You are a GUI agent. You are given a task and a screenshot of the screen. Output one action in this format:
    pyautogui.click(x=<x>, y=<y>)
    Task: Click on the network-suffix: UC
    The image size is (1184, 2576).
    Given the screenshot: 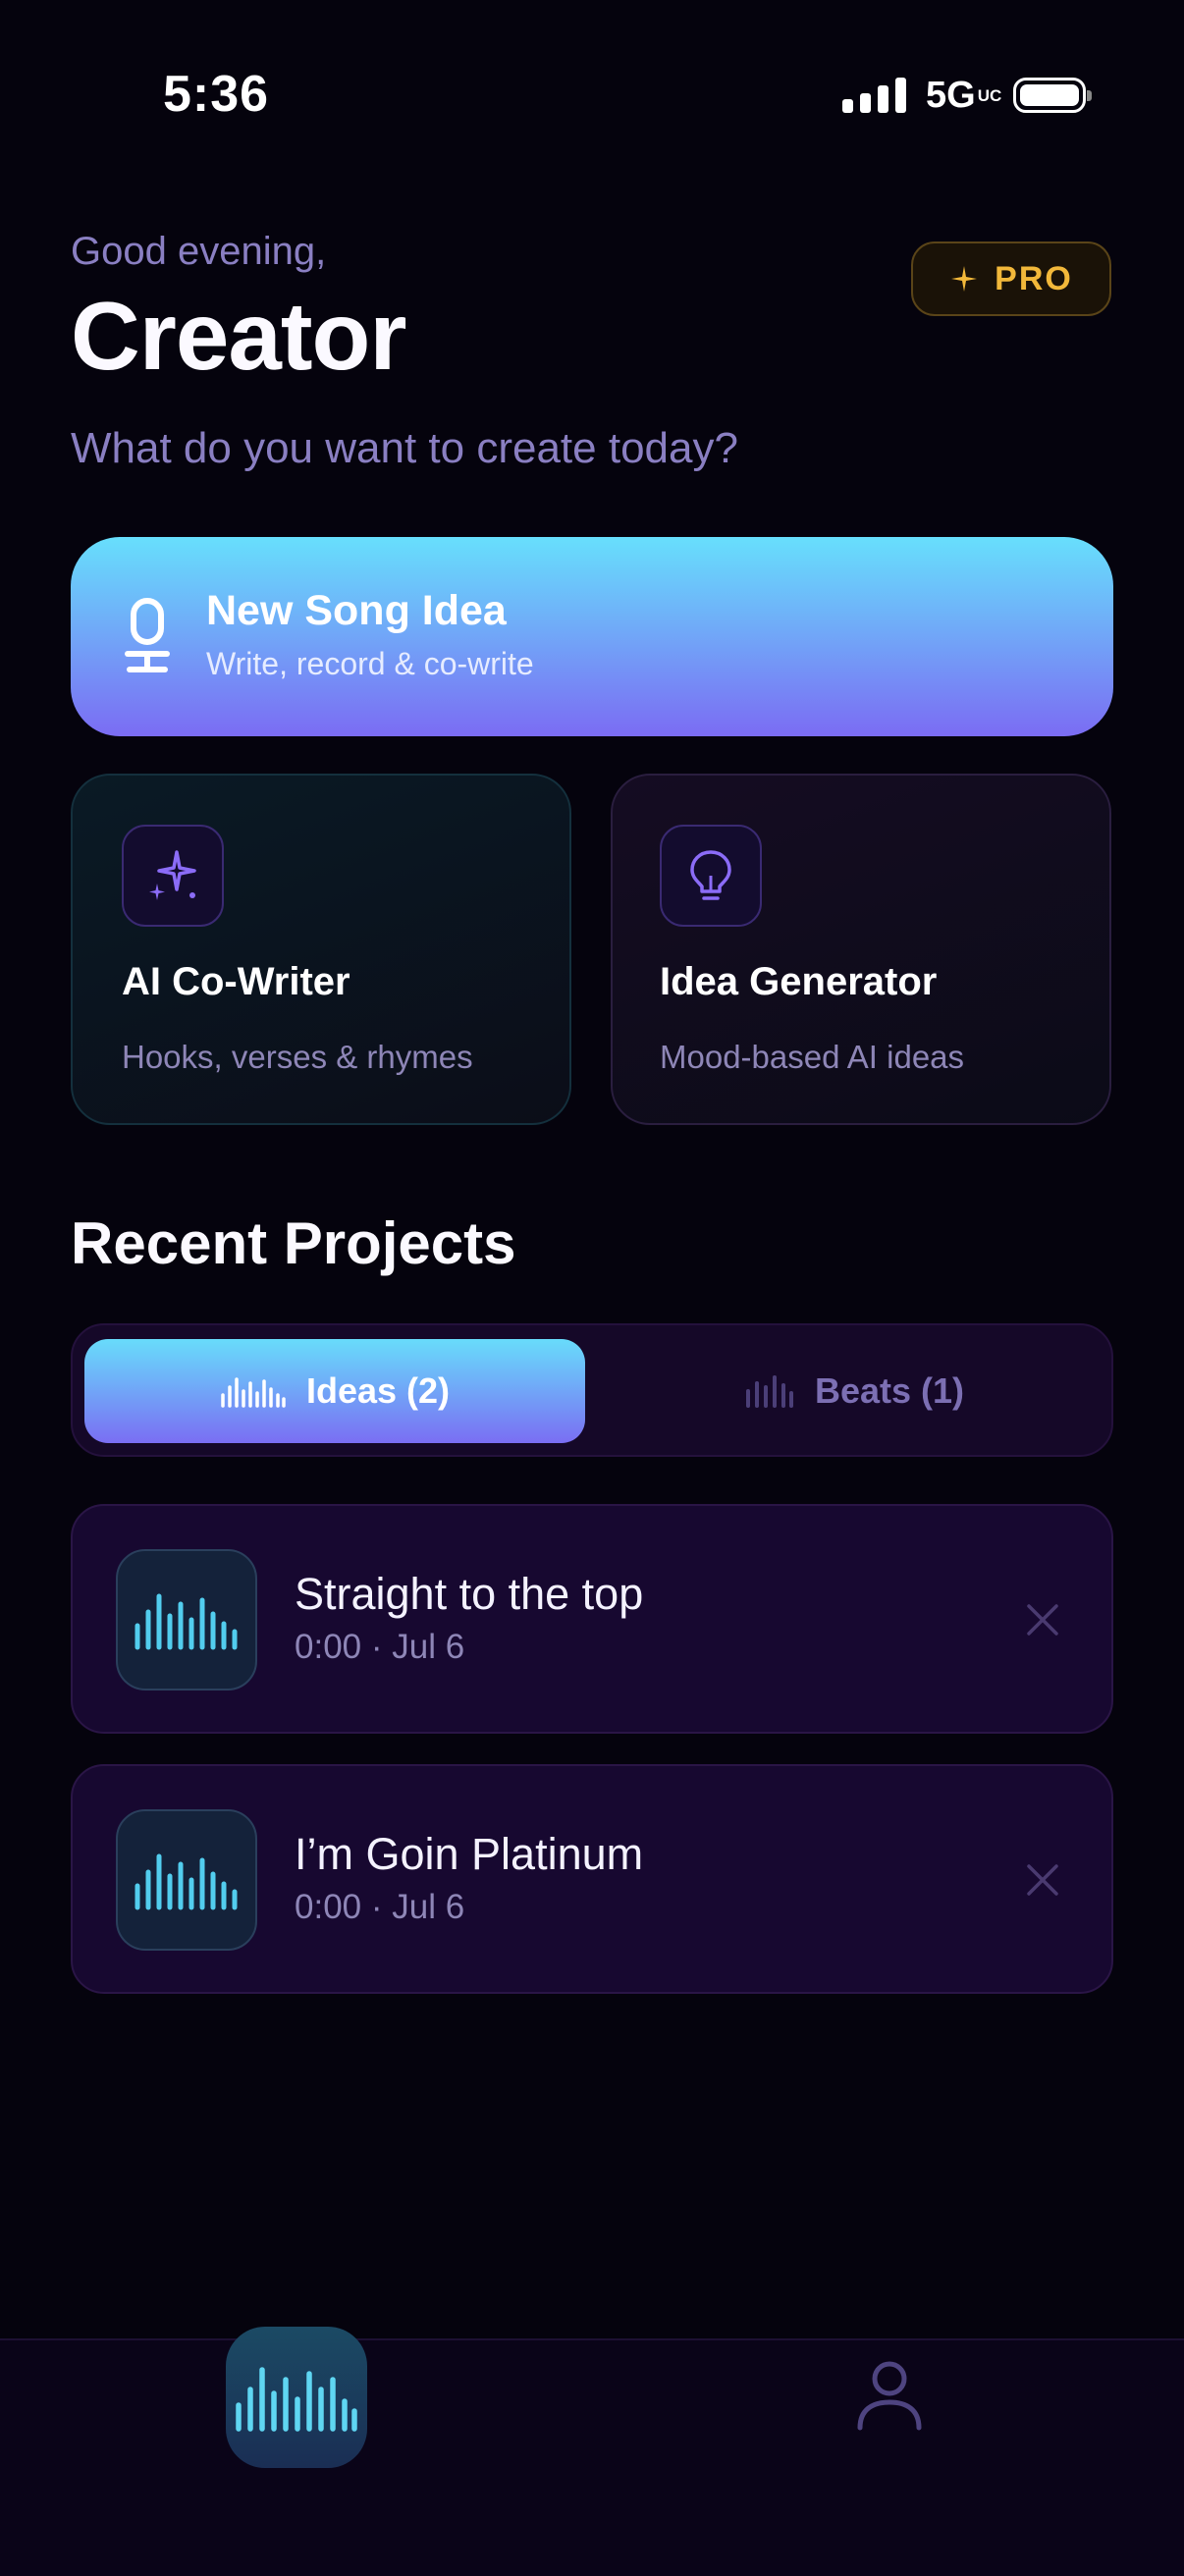 What is the action you would take?
    pyautogui.click(x=989, y=95)
    